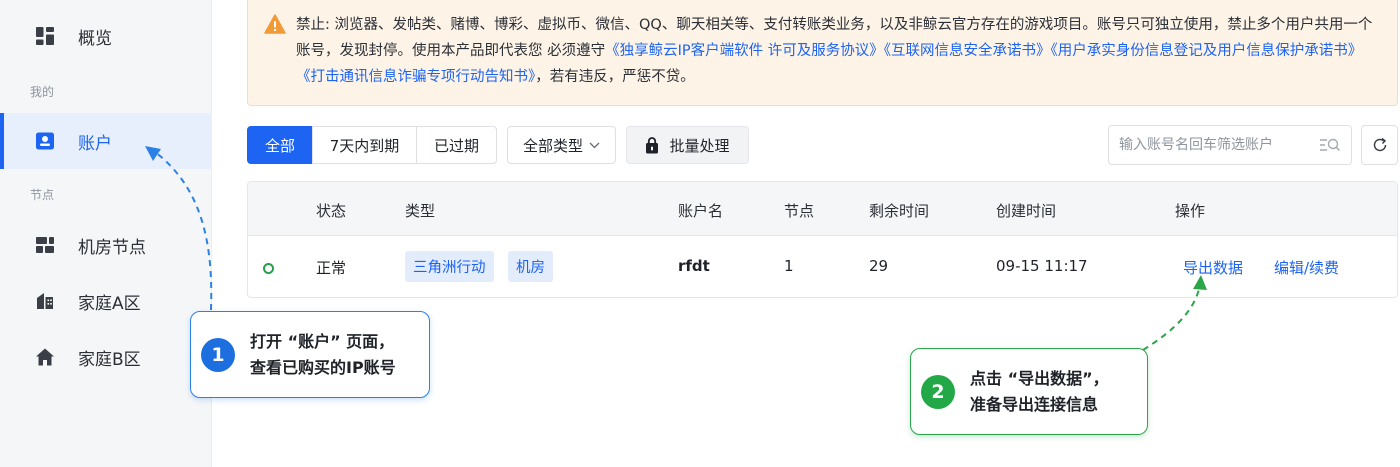 This screenshot has width=1400, height=467. I want to click on identity-pledge-link: 《用户承实身份信息登记及用户信息保护承诺书》, so click(1207, 51).